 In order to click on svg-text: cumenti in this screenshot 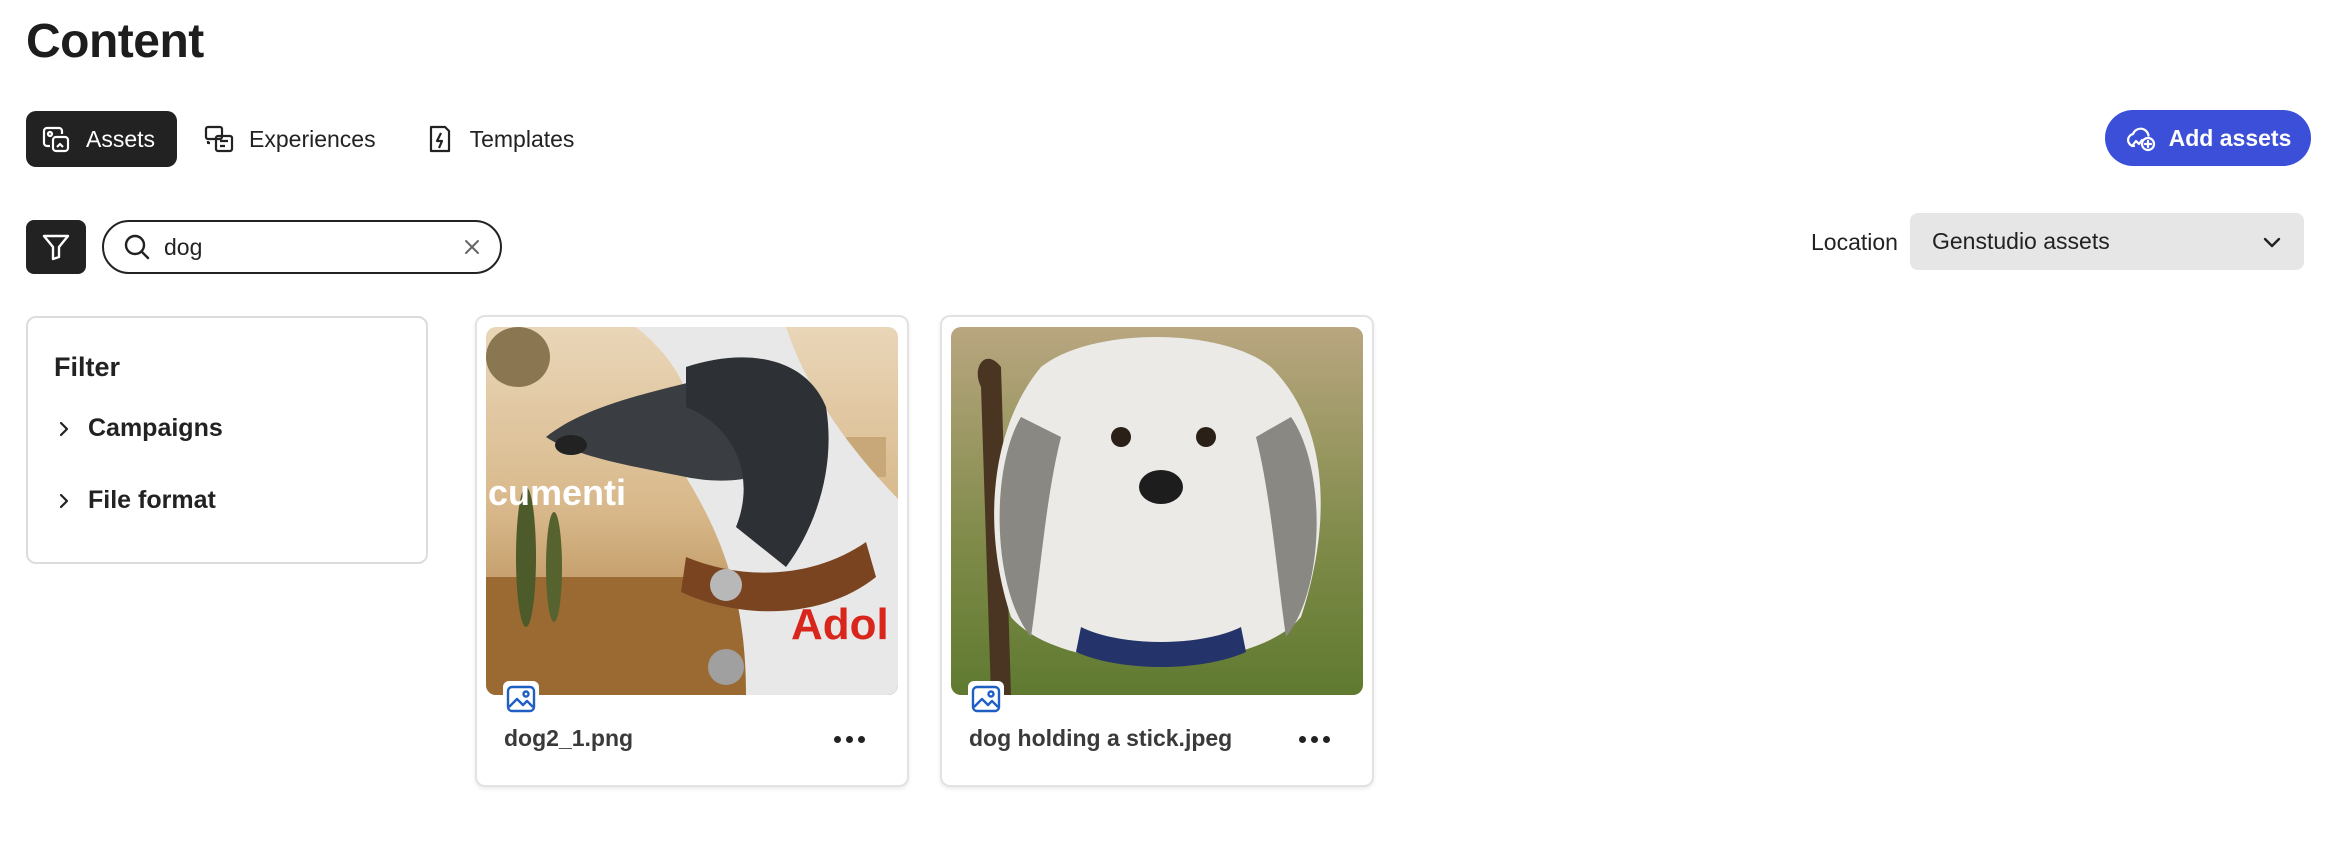, I will do `click(557, 492)`.